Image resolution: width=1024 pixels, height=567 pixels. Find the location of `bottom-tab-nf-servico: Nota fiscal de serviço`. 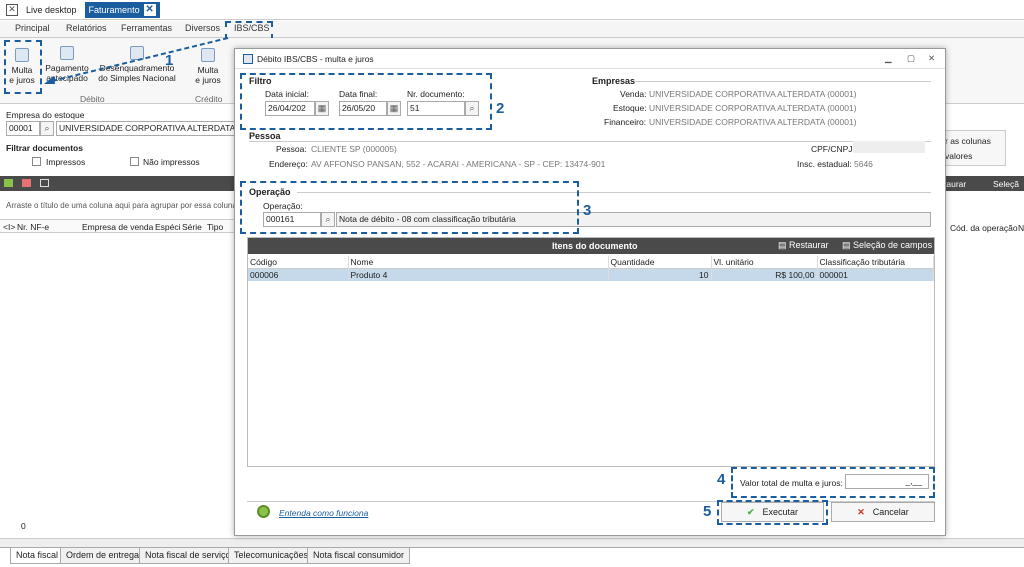

bottom-tab-nf-servico: Nota fiscal de serviço is located at coordinates (188, 556).